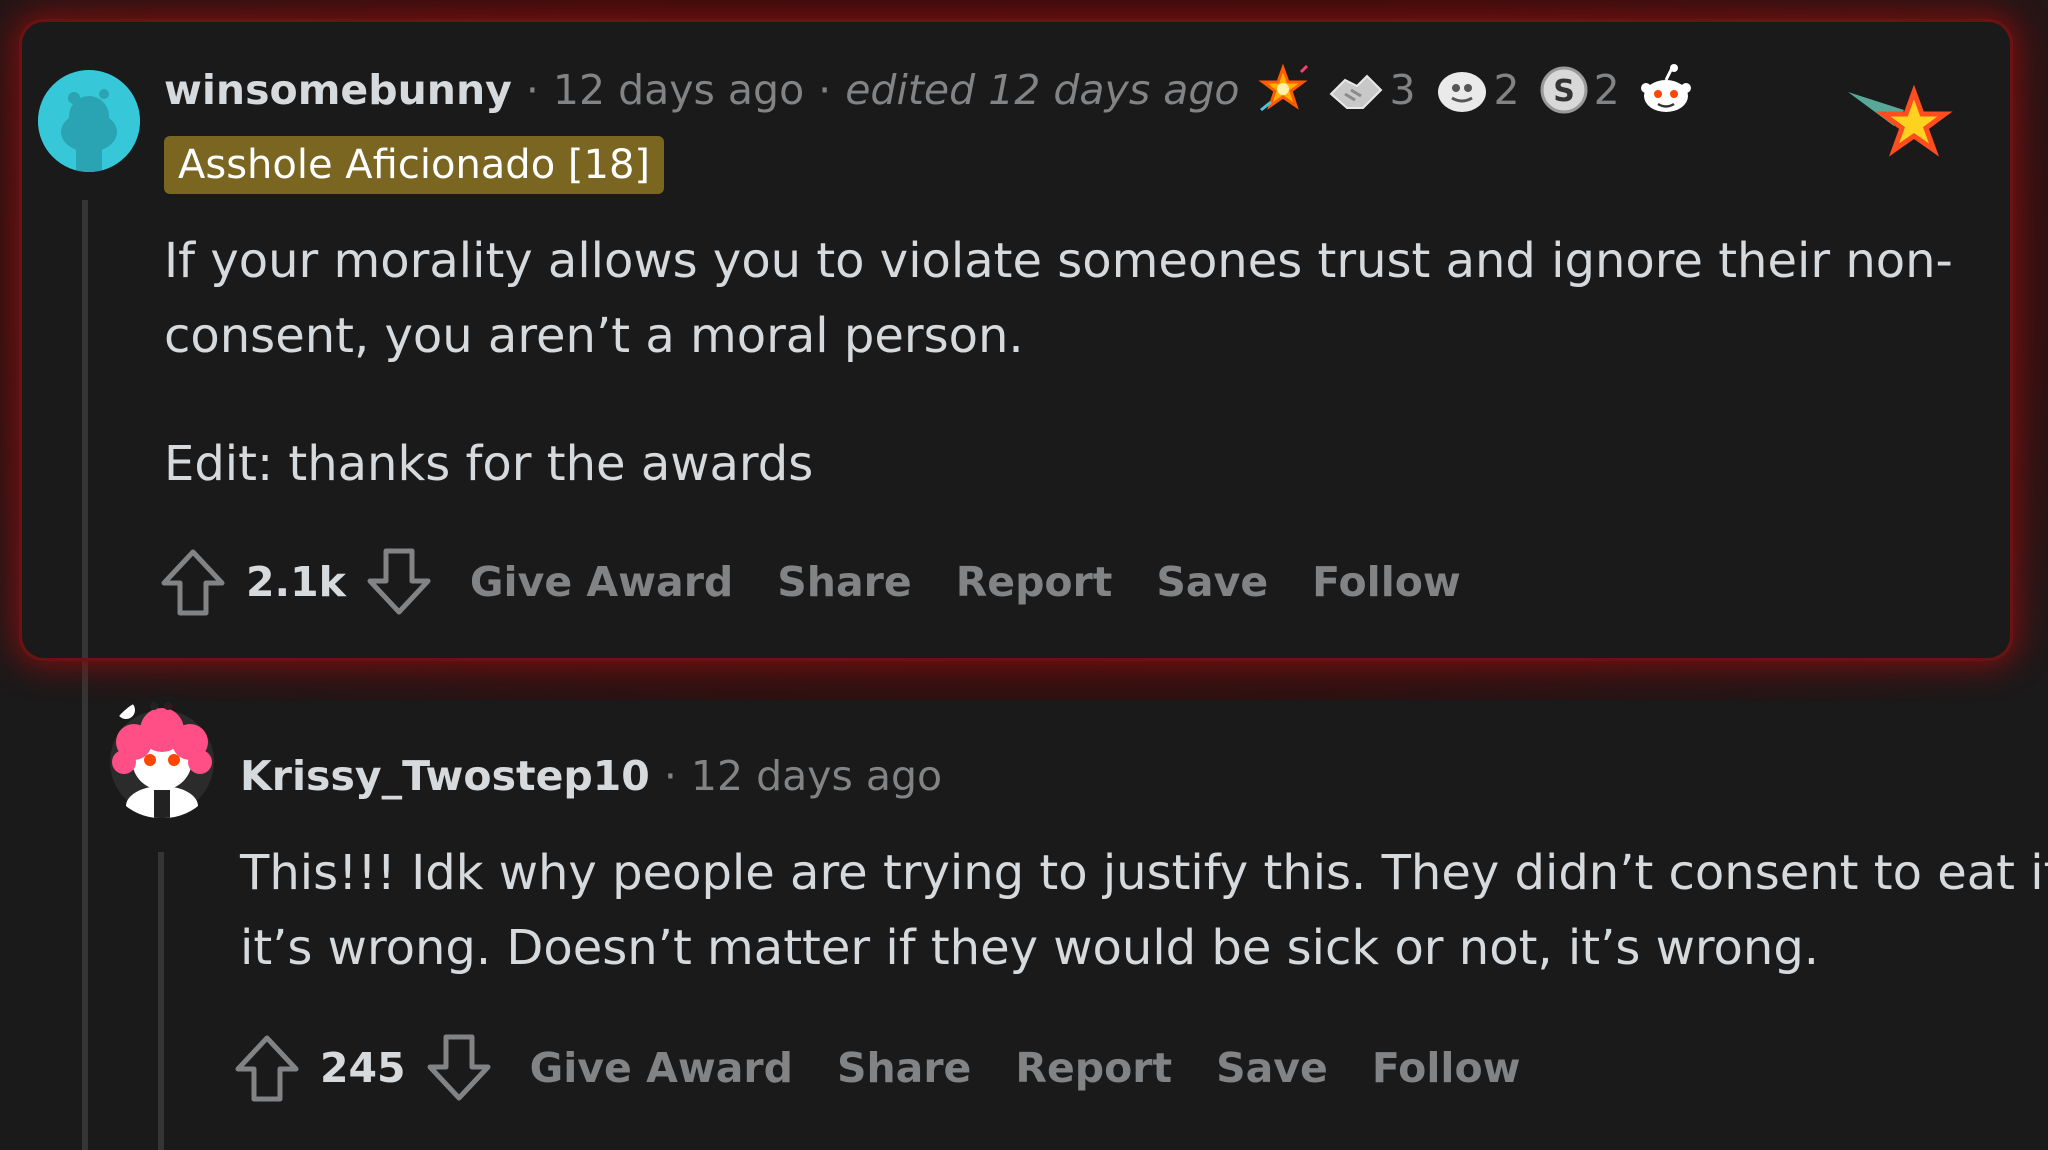  What do you see at coordinates (594, 336) in the screenshot?
I see `comment-body-line: consent, you aren’t a moral person.` at bounding box center [594, 336].